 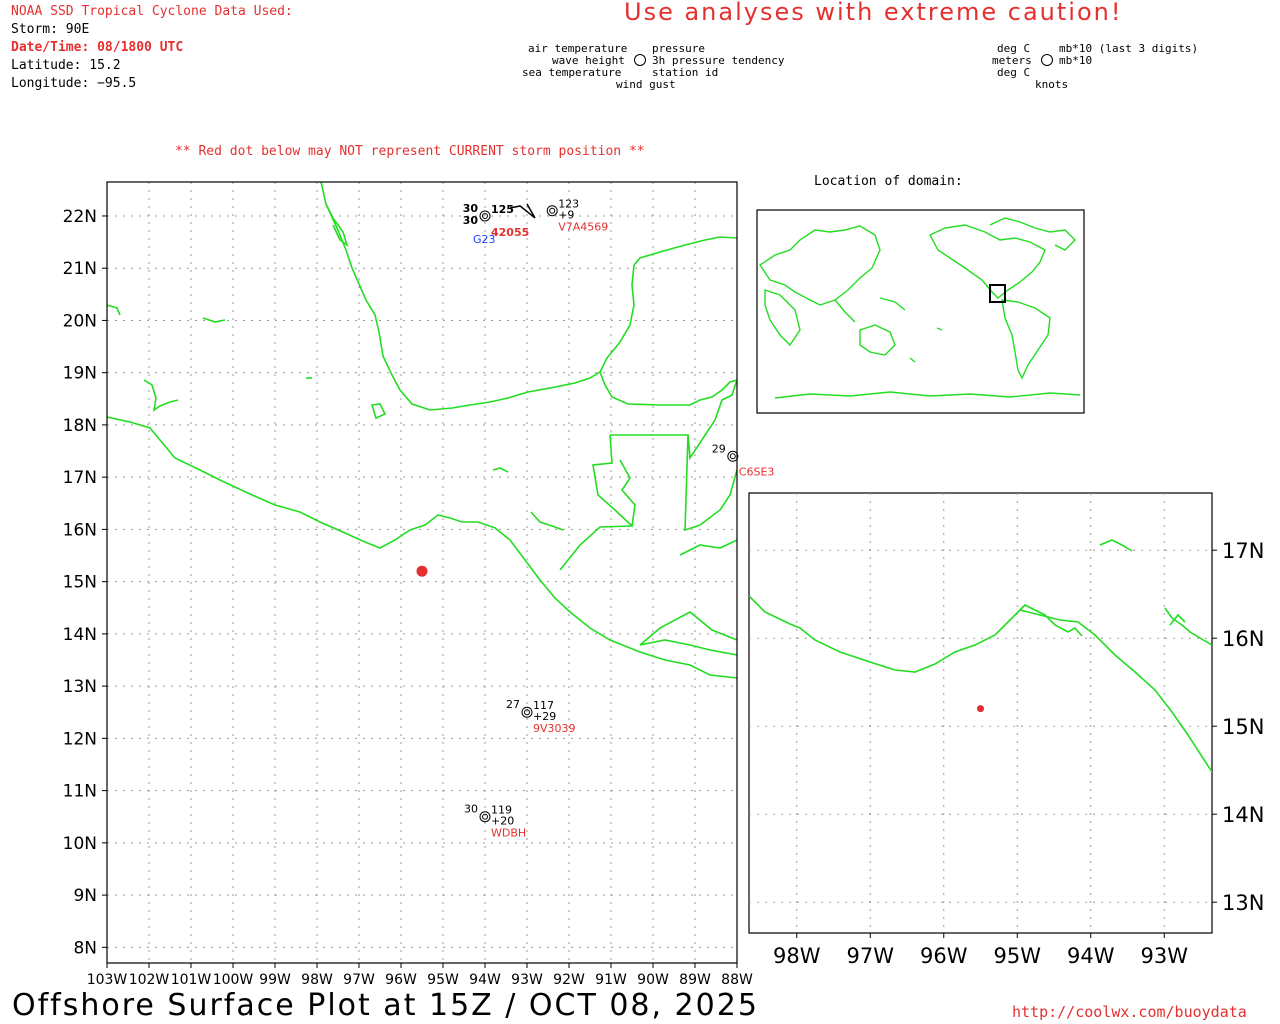 I want to click on station-pressure: 125, so click(x=502, y=209).